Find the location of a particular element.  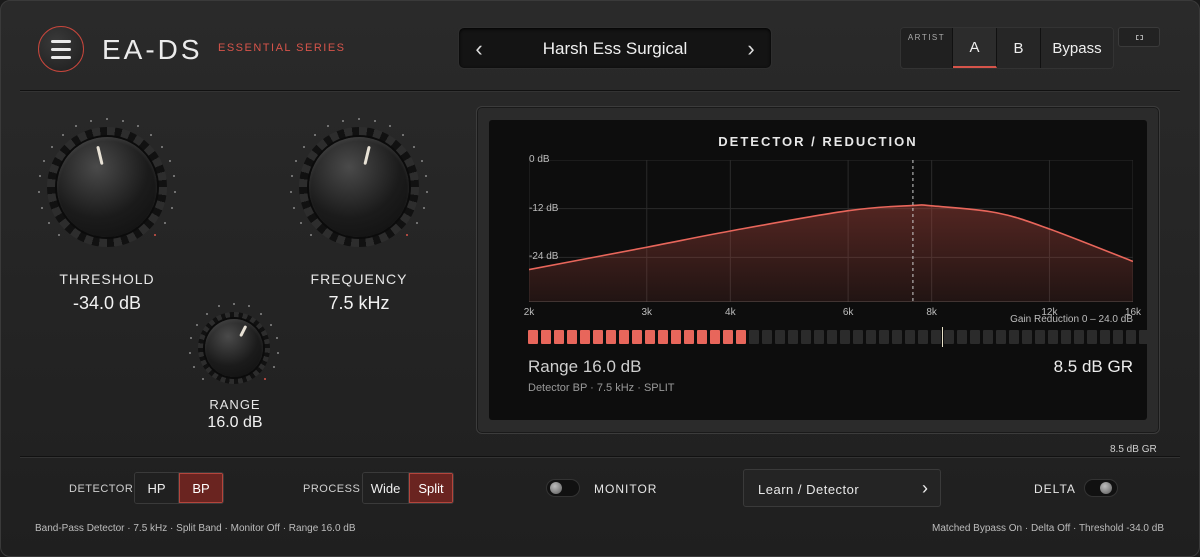

threshold-knob is located at coordinates (107, 187).